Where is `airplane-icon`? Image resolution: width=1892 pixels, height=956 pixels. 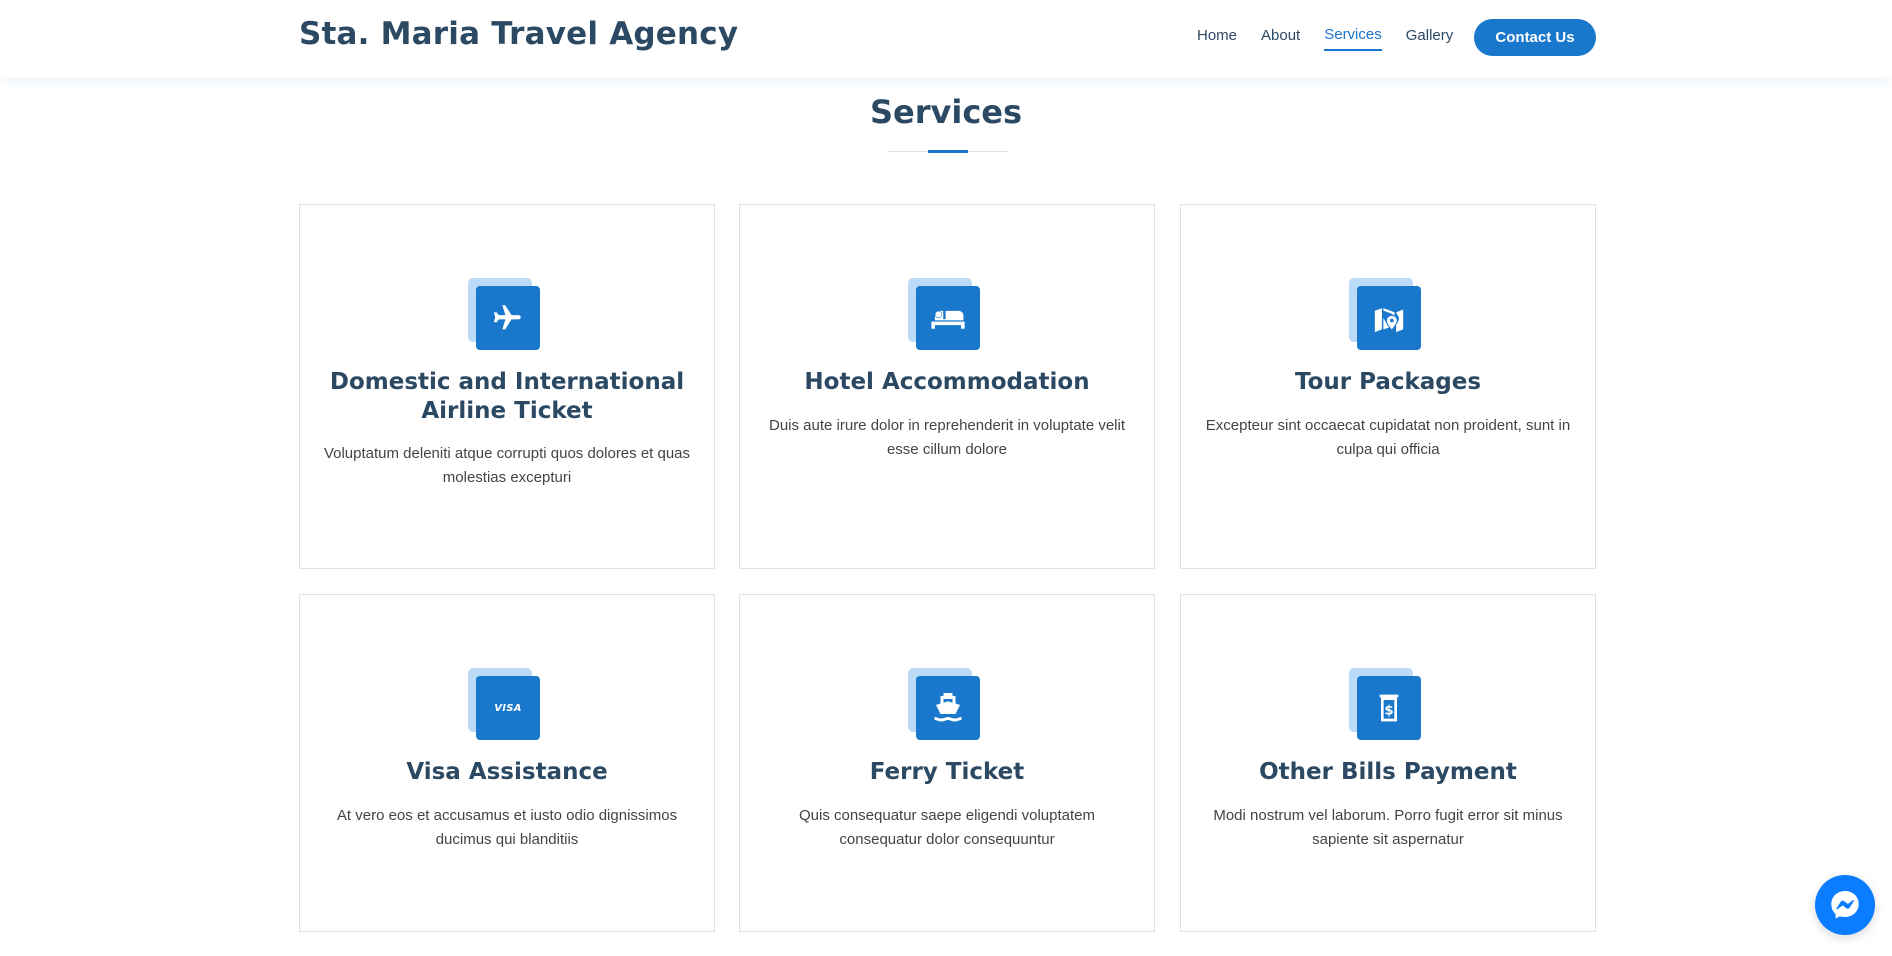 airplane-icon is located at coordinates (508, 318).